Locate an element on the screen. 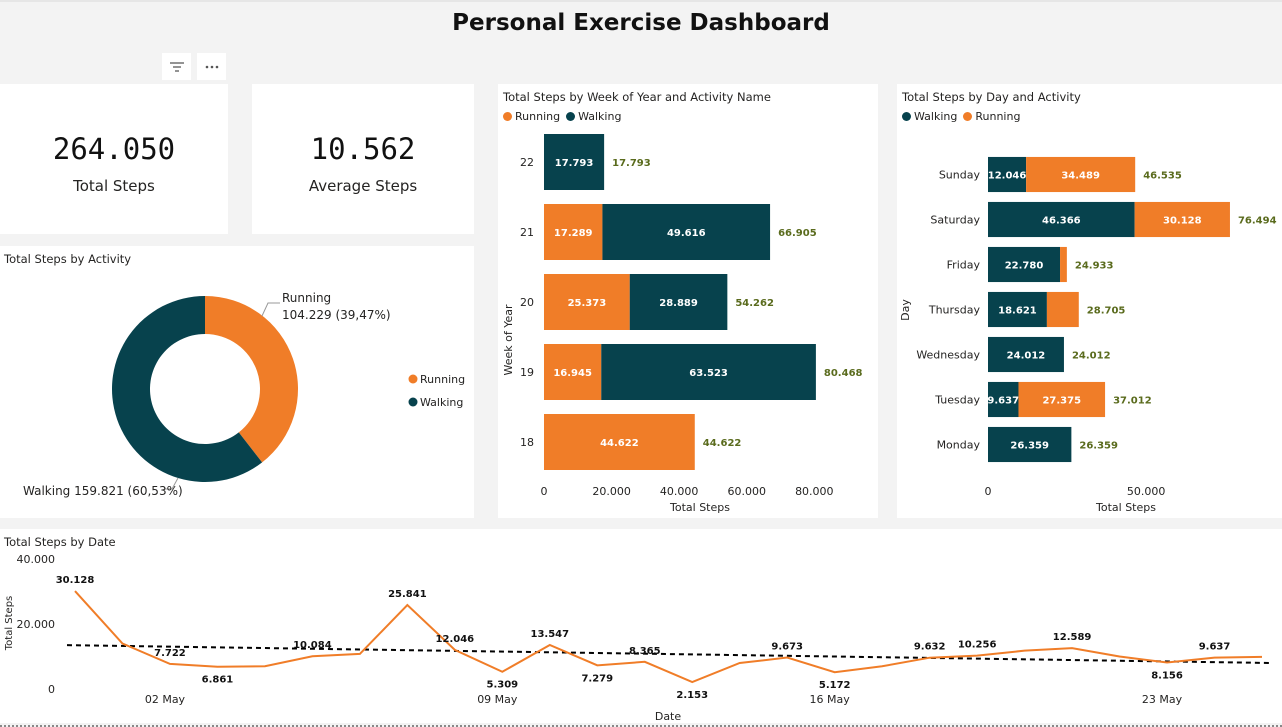 This screenshot has height=727, width=1282. legend-walking-label: Walking is located at coordinates (441, 402).